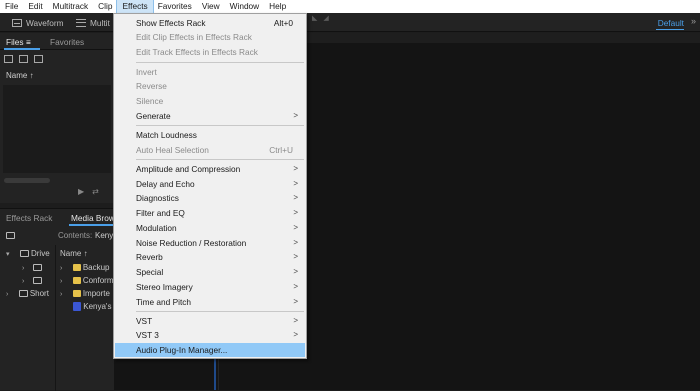  What do you see at coordinates (211, 6) in the screenshot?
I see `menu-view: View` at bounding box center [211, 6].